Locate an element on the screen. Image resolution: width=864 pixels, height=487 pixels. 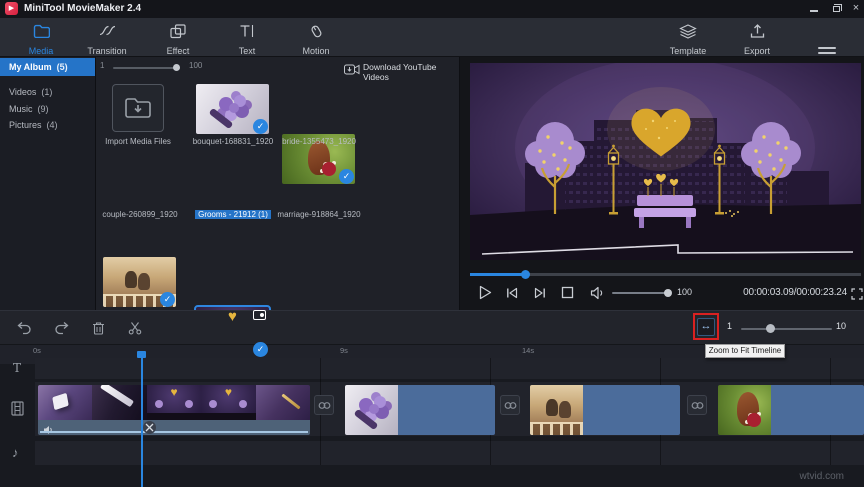
tab-media: Media is located at coordinates (41, 41).